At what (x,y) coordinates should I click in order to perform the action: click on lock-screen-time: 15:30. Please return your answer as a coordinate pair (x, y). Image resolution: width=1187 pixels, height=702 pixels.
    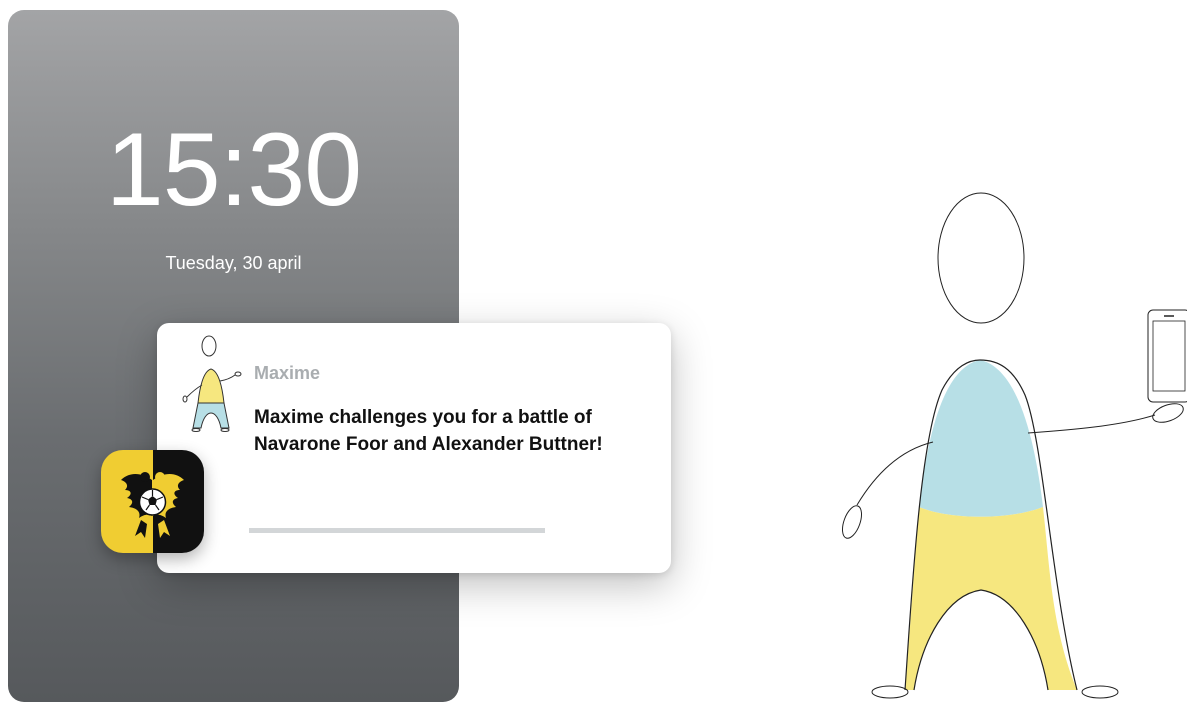
    Looking at the image, I should click on (233, 170).